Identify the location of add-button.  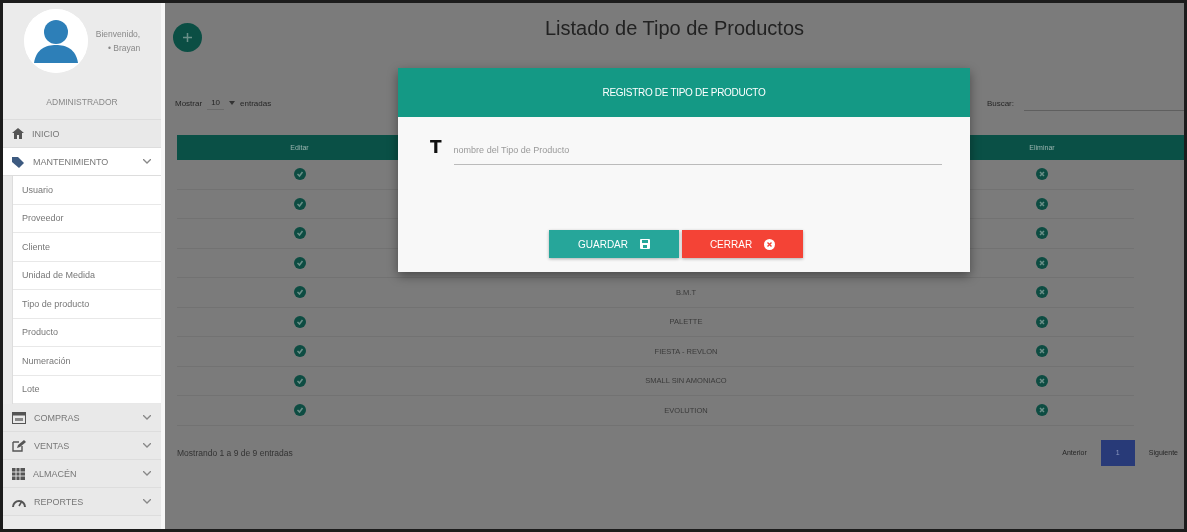
(187, 37).